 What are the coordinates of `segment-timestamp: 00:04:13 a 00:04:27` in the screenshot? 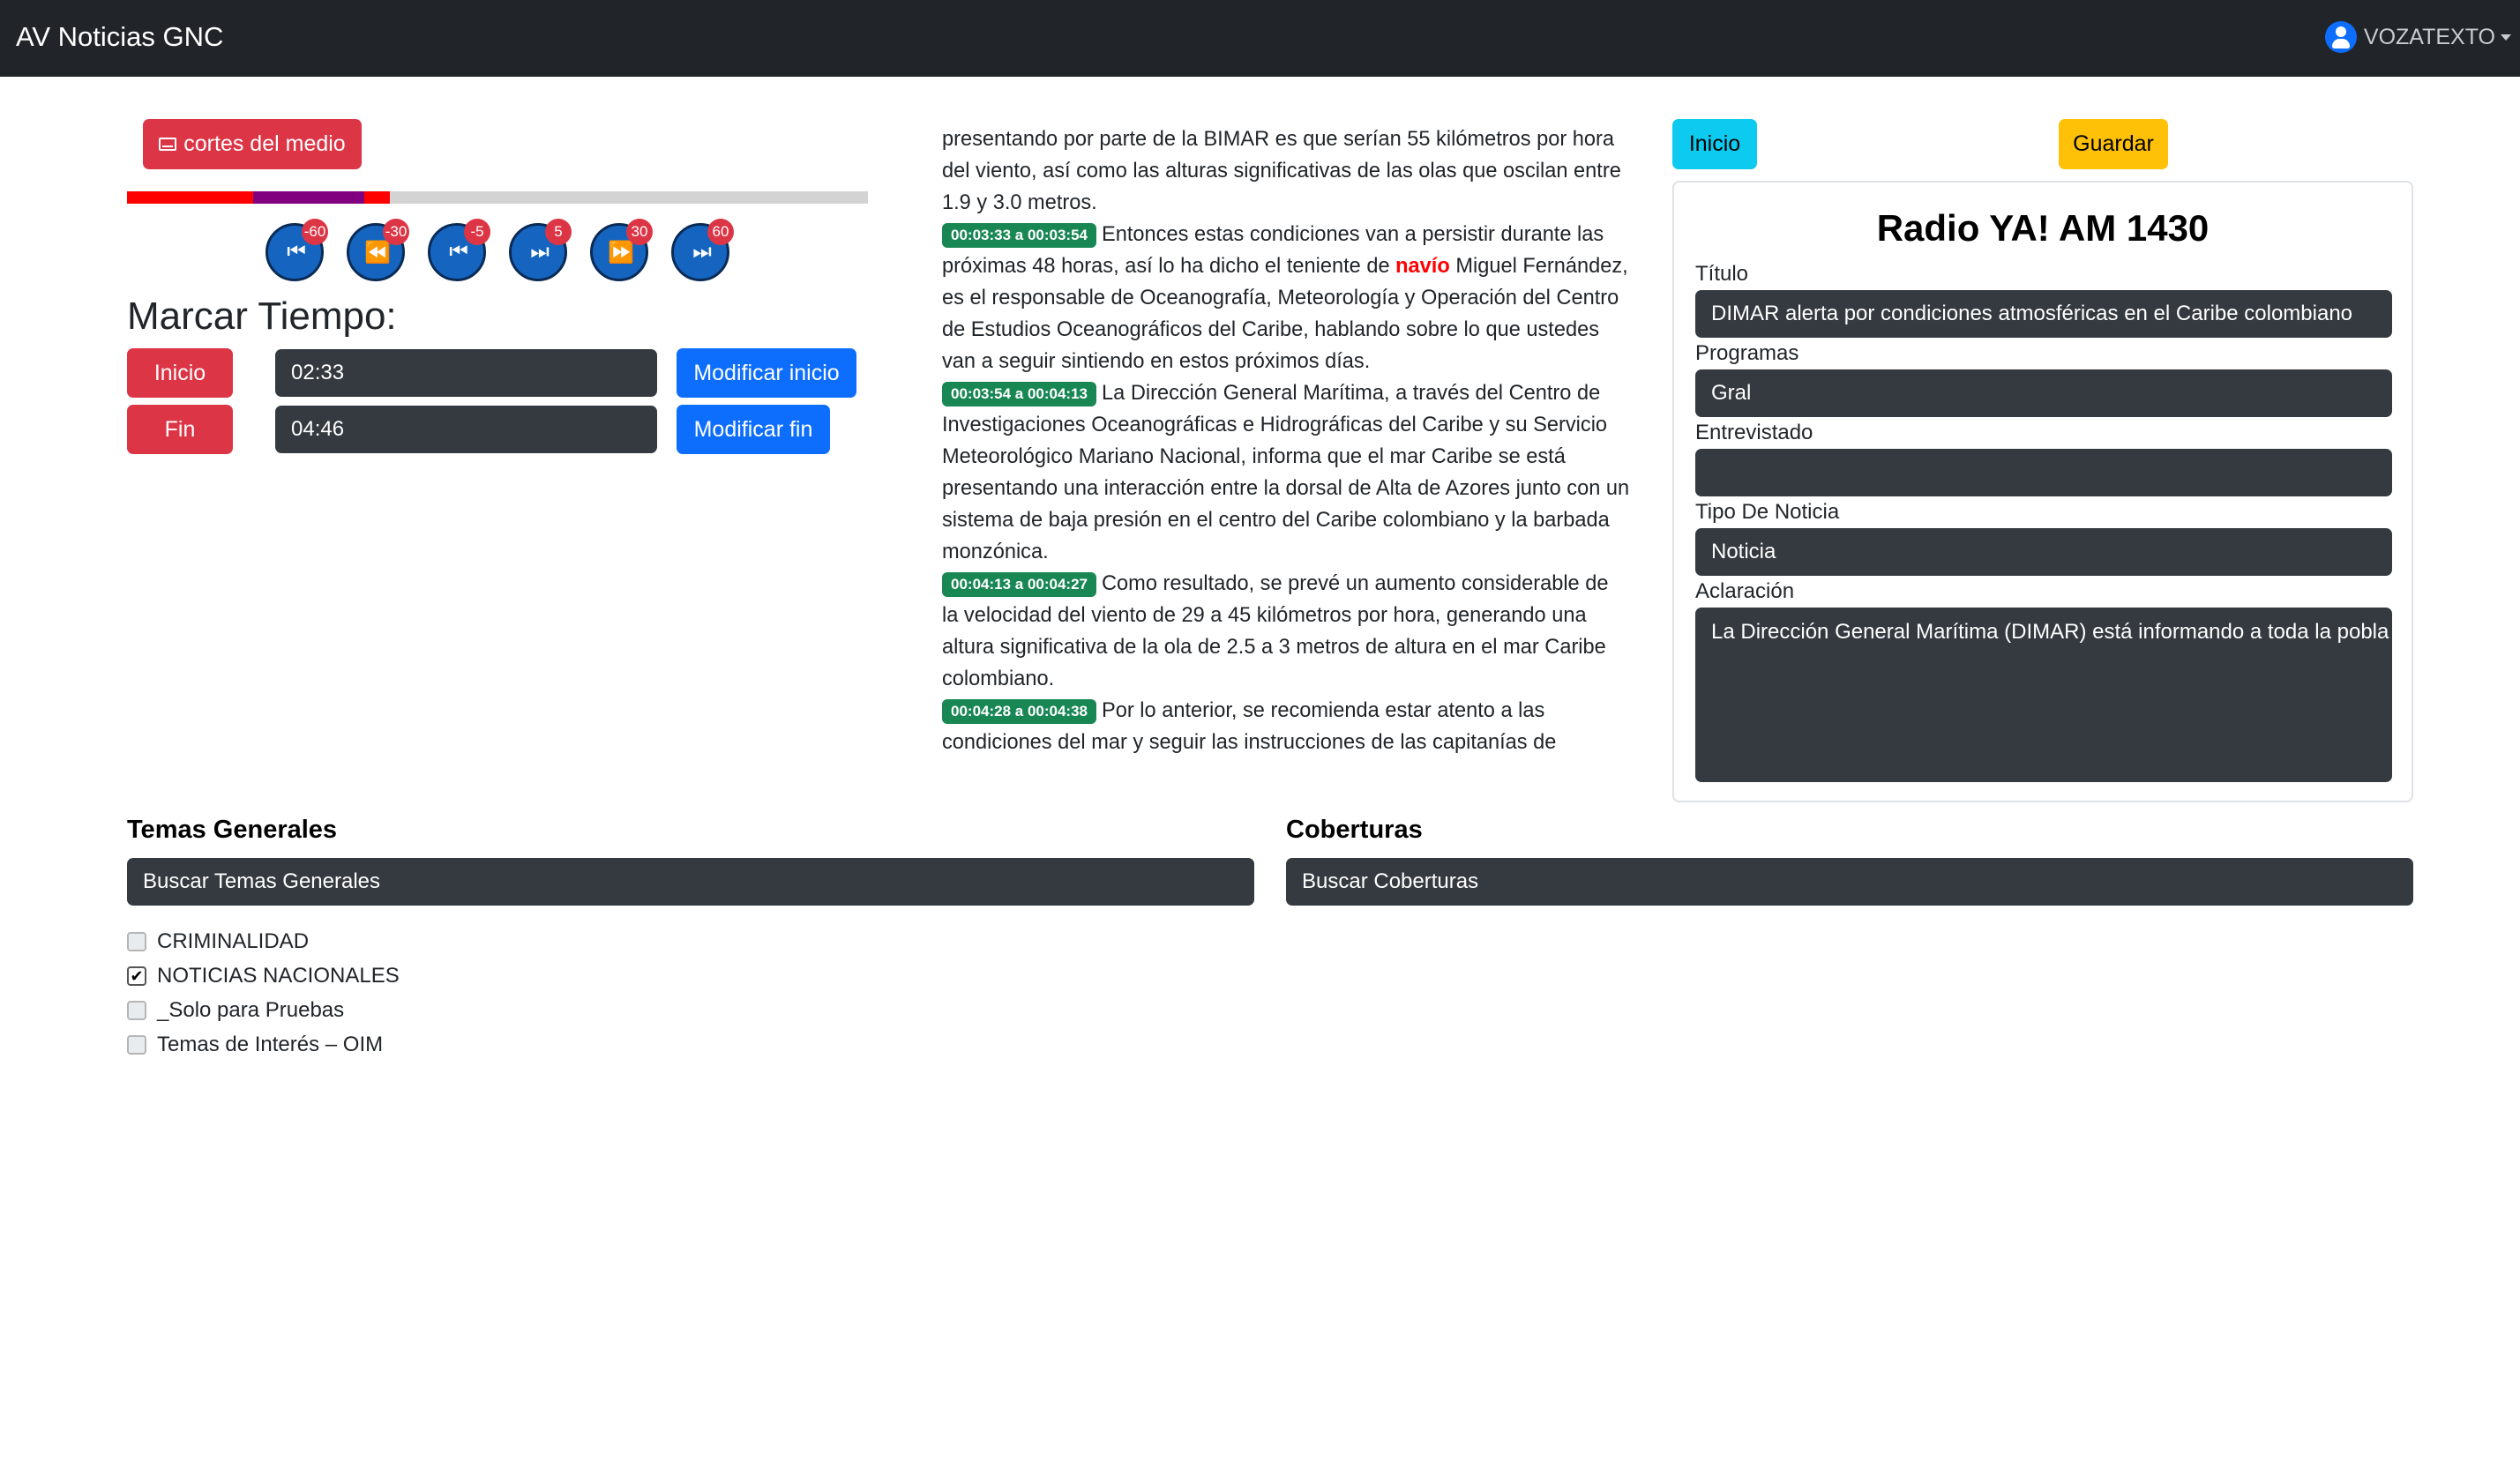 It's located at (1019, 584).